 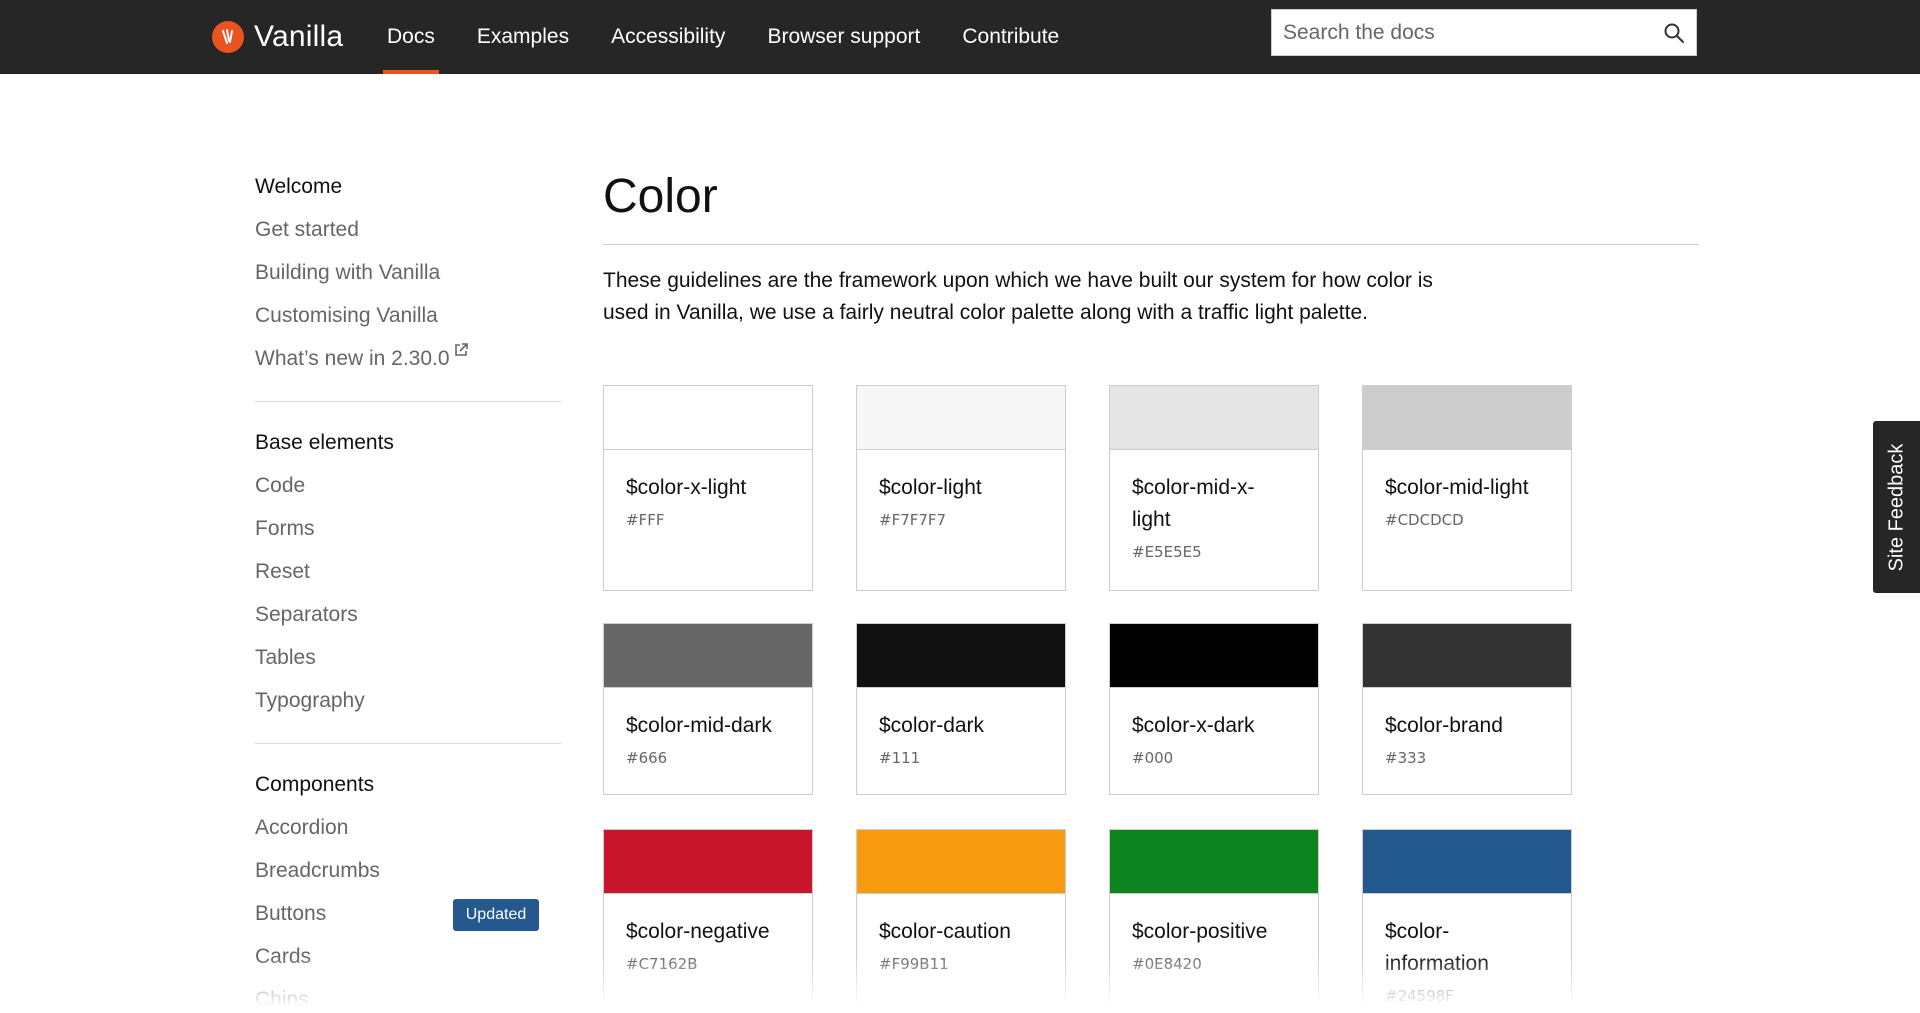 I want to click on swatch-hex: #0E8420, so click(x=1167, y=964).